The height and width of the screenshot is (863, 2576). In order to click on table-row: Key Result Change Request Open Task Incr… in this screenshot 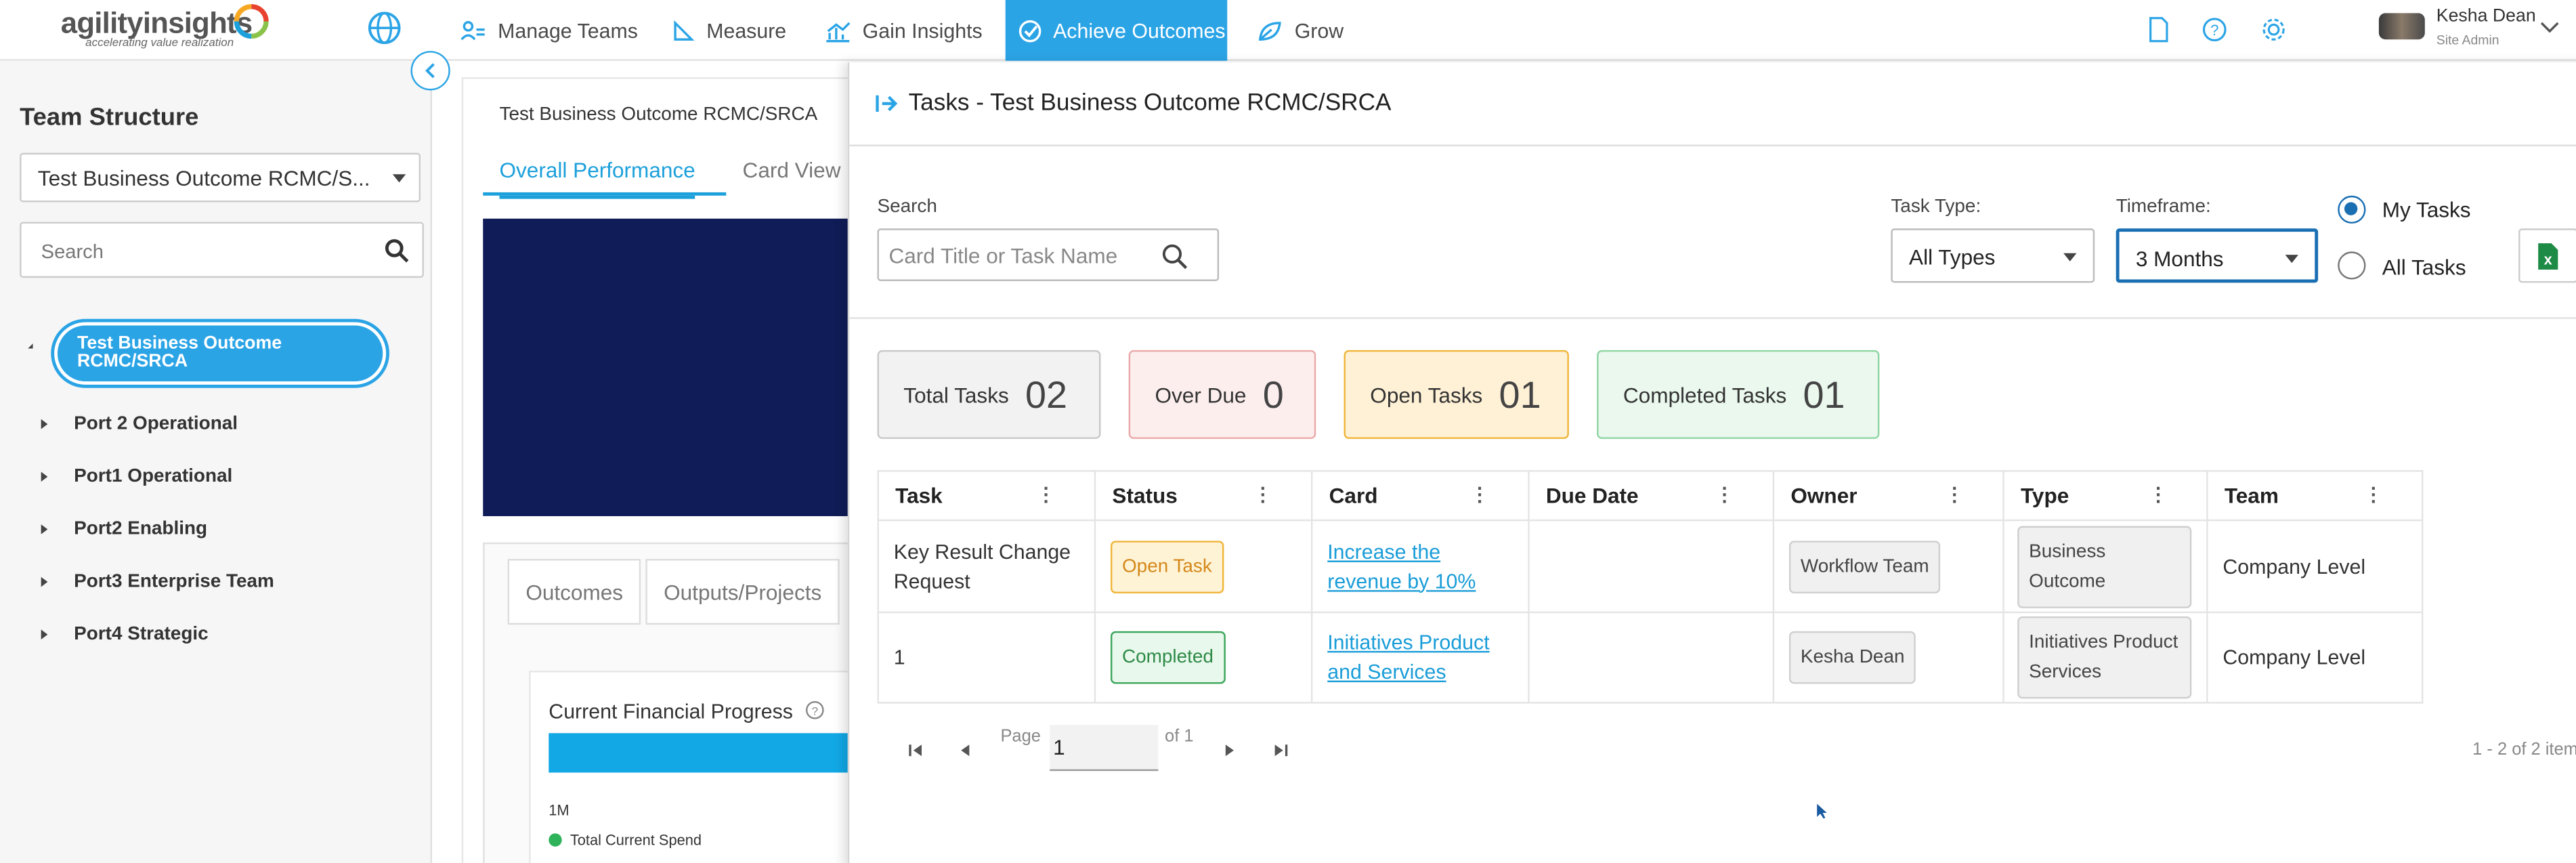, I will do `click(1650, 566)`.